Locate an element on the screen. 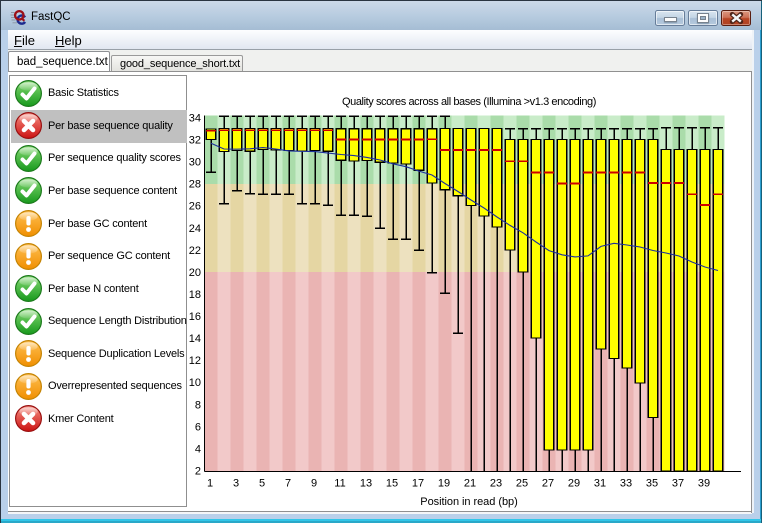 Image resolution: width=762 pixels, height=523 pixels. svg-text: 6 is located at coordinates (198, 427).